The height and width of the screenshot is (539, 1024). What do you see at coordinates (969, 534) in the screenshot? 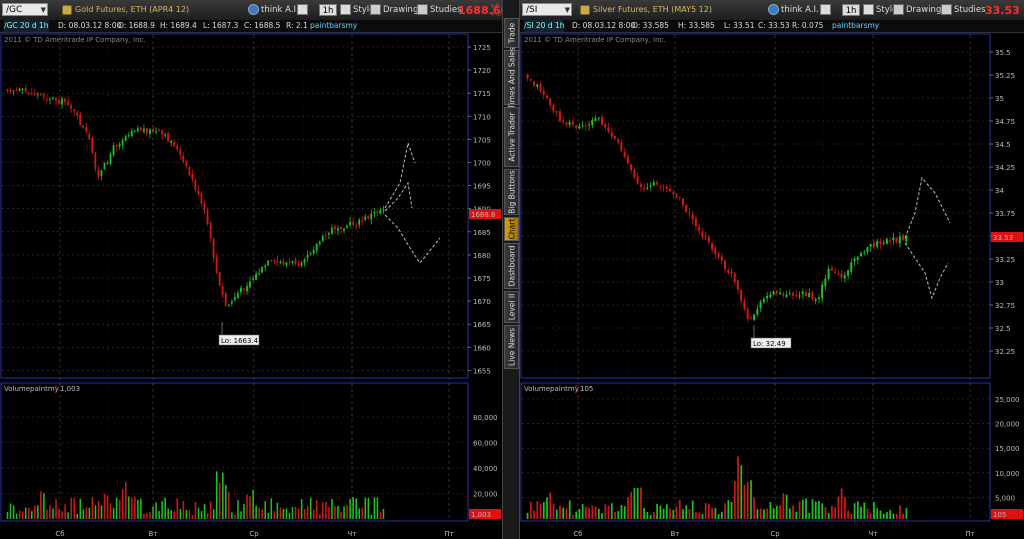
I see `day-axis-label: Пт` at bounding box center [969, 534].